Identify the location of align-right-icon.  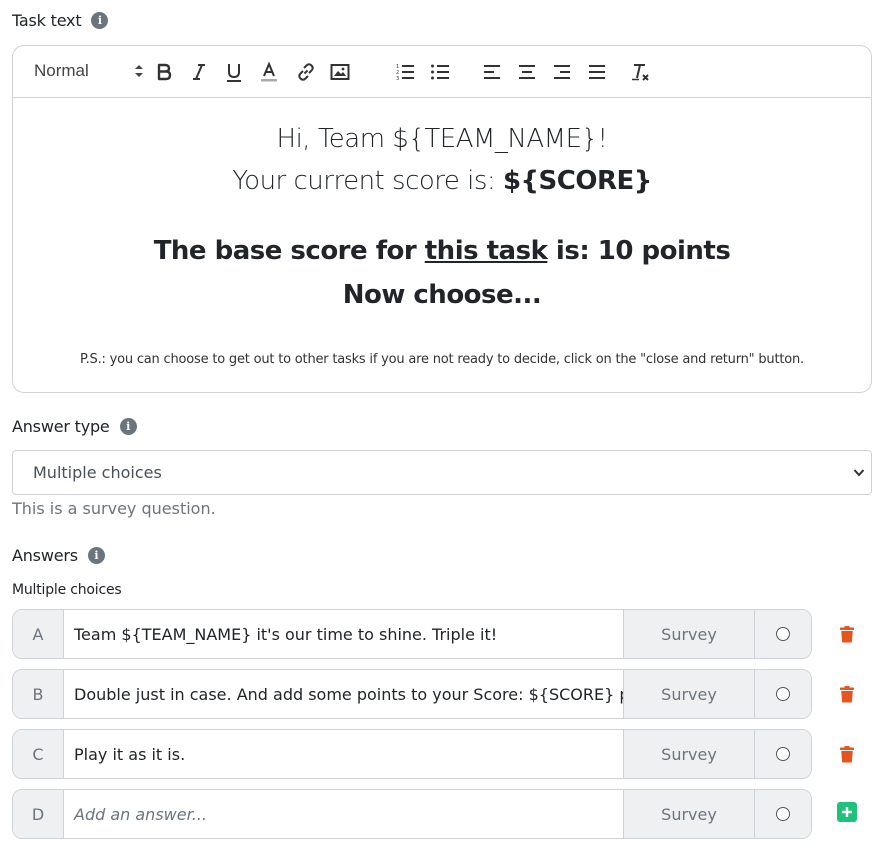
(562, 72).